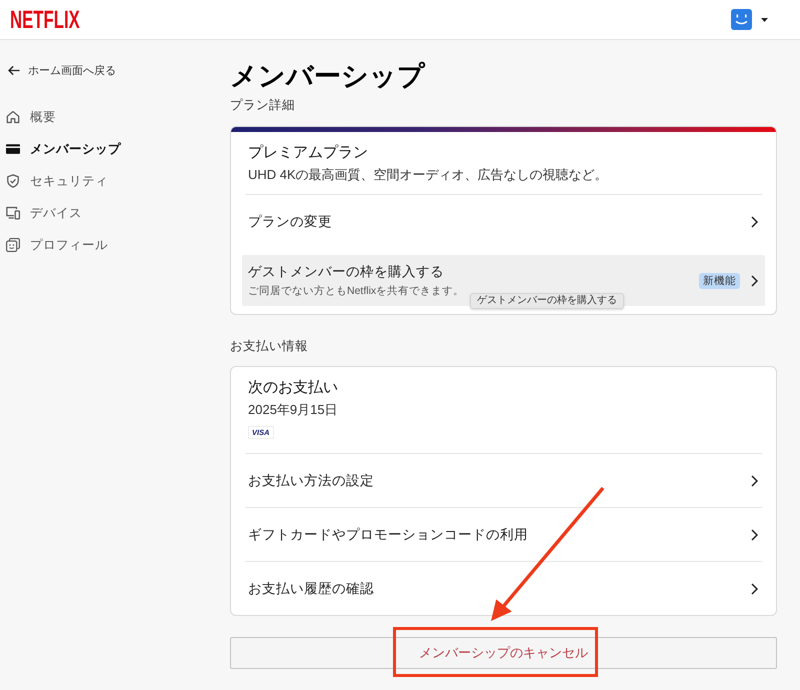 The width and height of the screenshot is (800, 690). Describe the element at coordinates (503, 221) in the screenshot. I see `menu-row: プランの変更` at that location.